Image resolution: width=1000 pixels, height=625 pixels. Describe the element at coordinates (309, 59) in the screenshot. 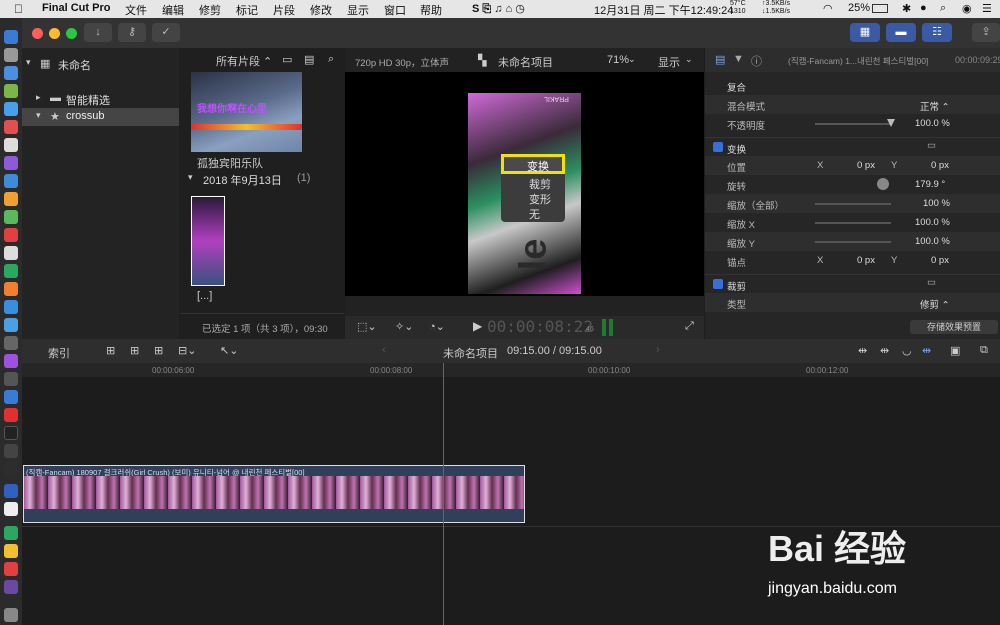

I see `list-view-icon: ▤` at that location.